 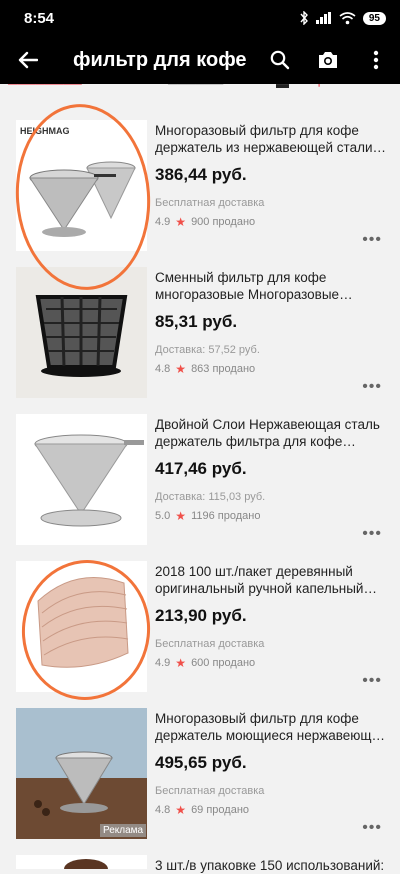 I want to click on filter-option-cut: ──────, so click(x=195, y=87).